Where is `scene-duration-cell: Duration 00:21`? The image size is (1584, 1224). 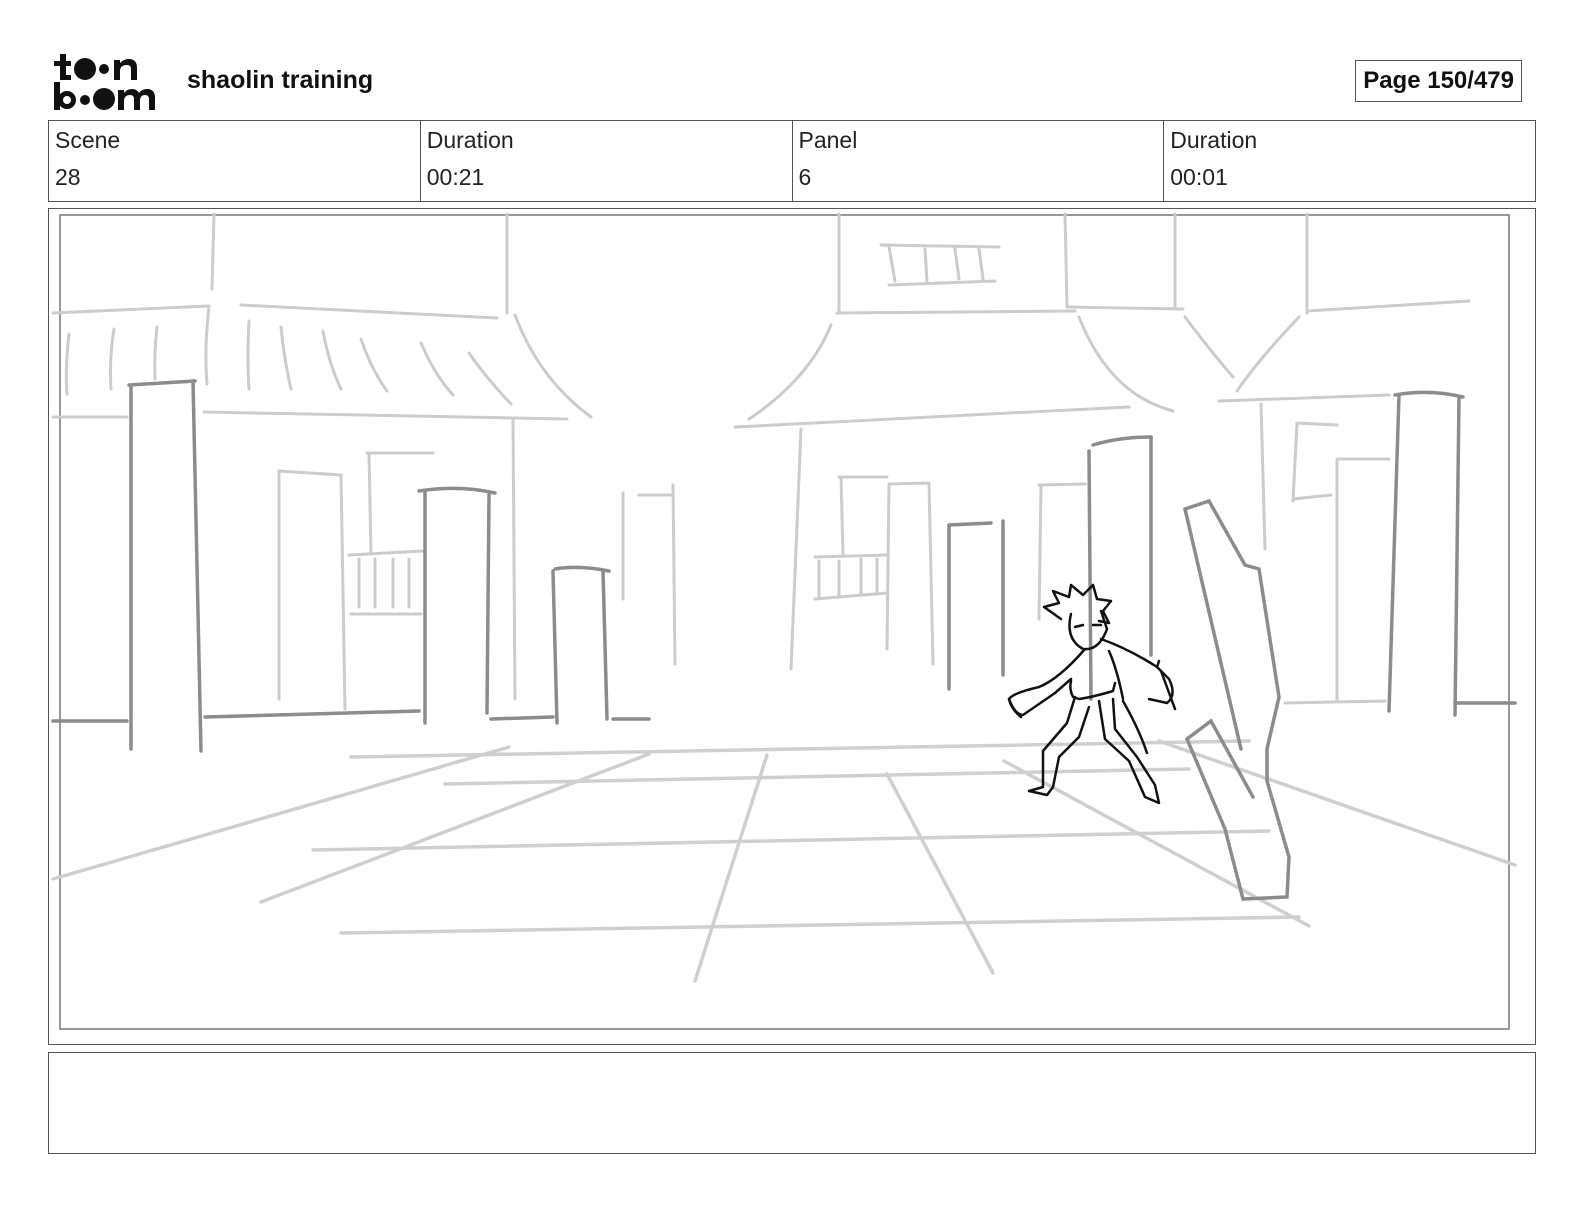 scene-duration-cell: Duration 00:21 is located at coordinates (607, 161).